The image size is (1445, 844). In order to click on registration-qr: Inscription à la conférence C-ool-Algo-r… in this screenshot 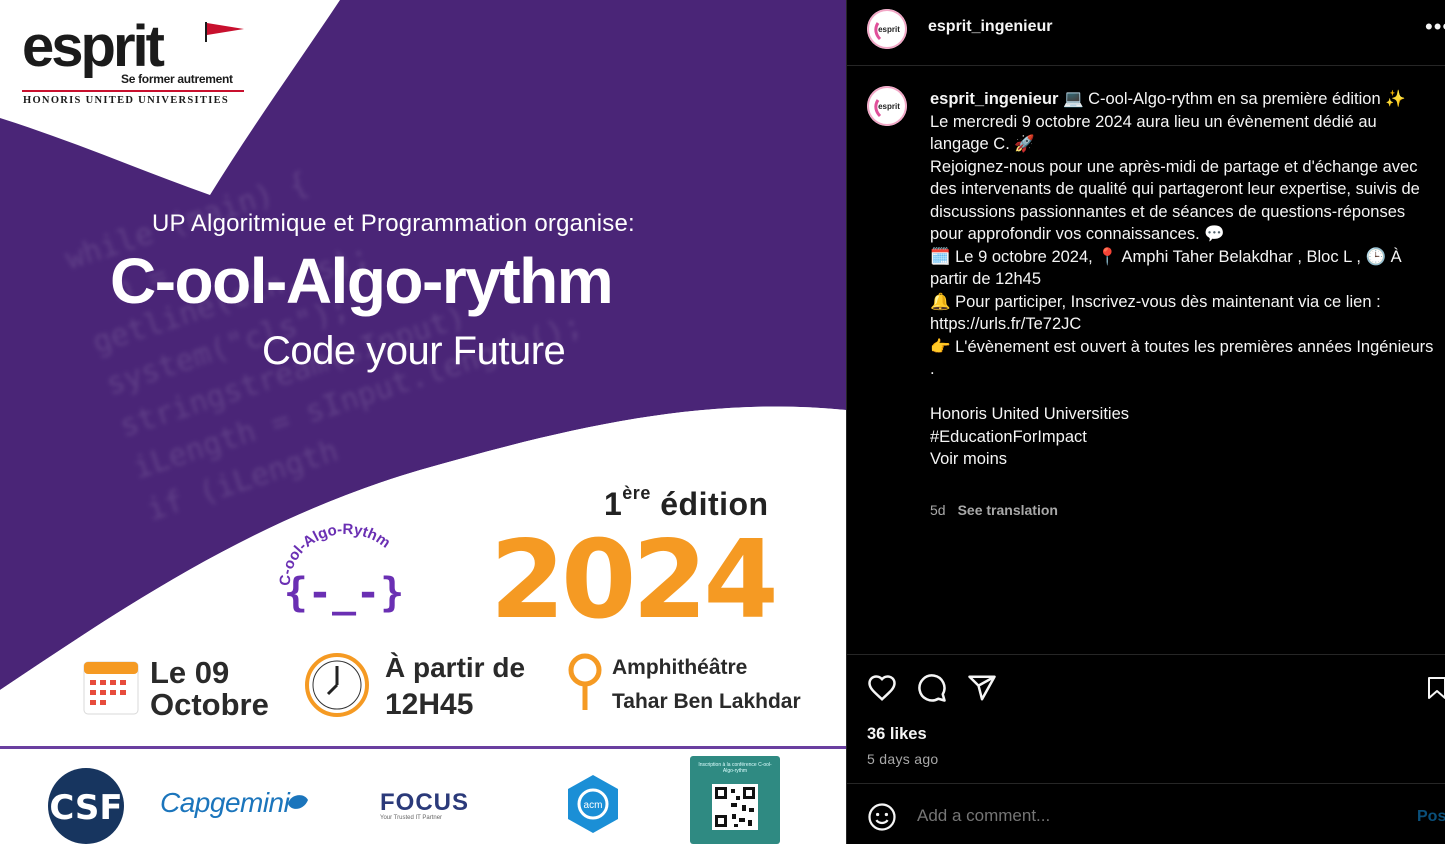, I will do `click(735, 800)`.